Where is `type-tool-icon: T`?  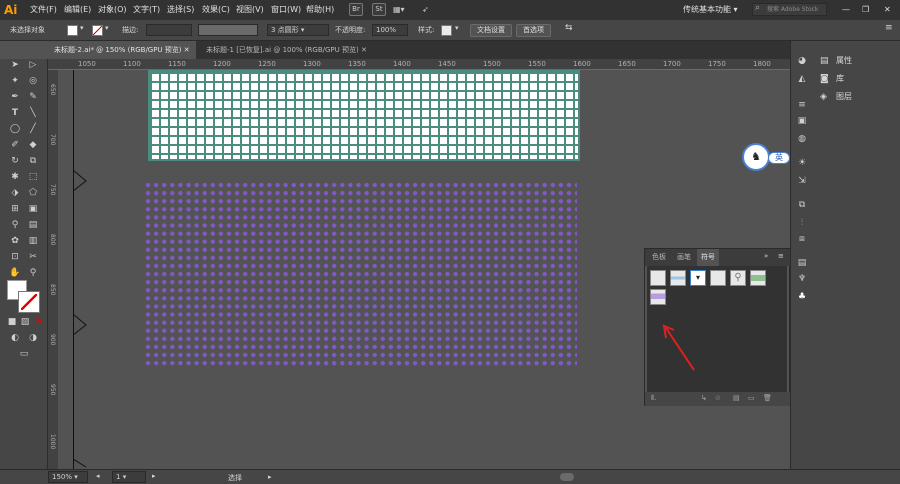
type-tool-icon: T is located at coordinates (15, 113).